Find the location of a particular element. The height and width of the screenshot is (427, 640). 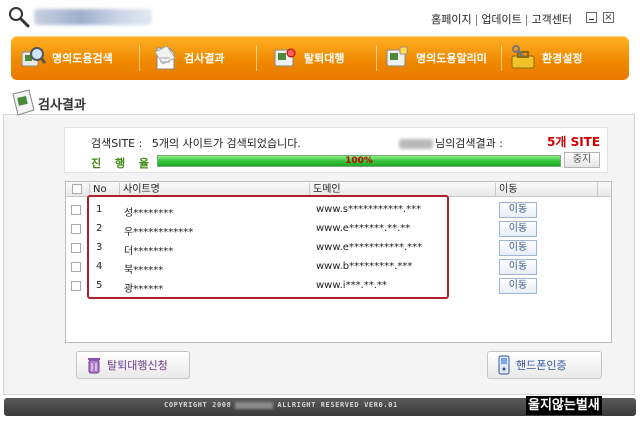

highlight-box is located at coordinates (268, 247).